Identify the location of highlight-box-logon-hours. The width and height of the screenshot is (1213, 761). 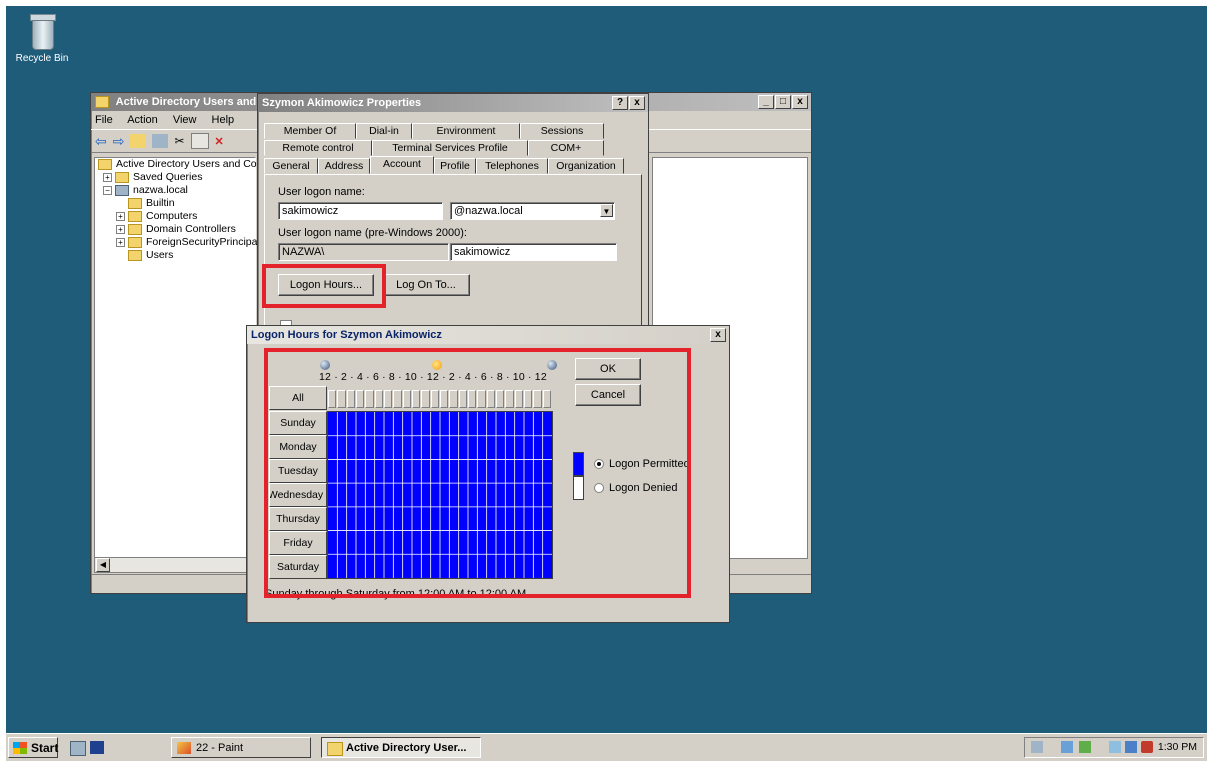
(324, 286).